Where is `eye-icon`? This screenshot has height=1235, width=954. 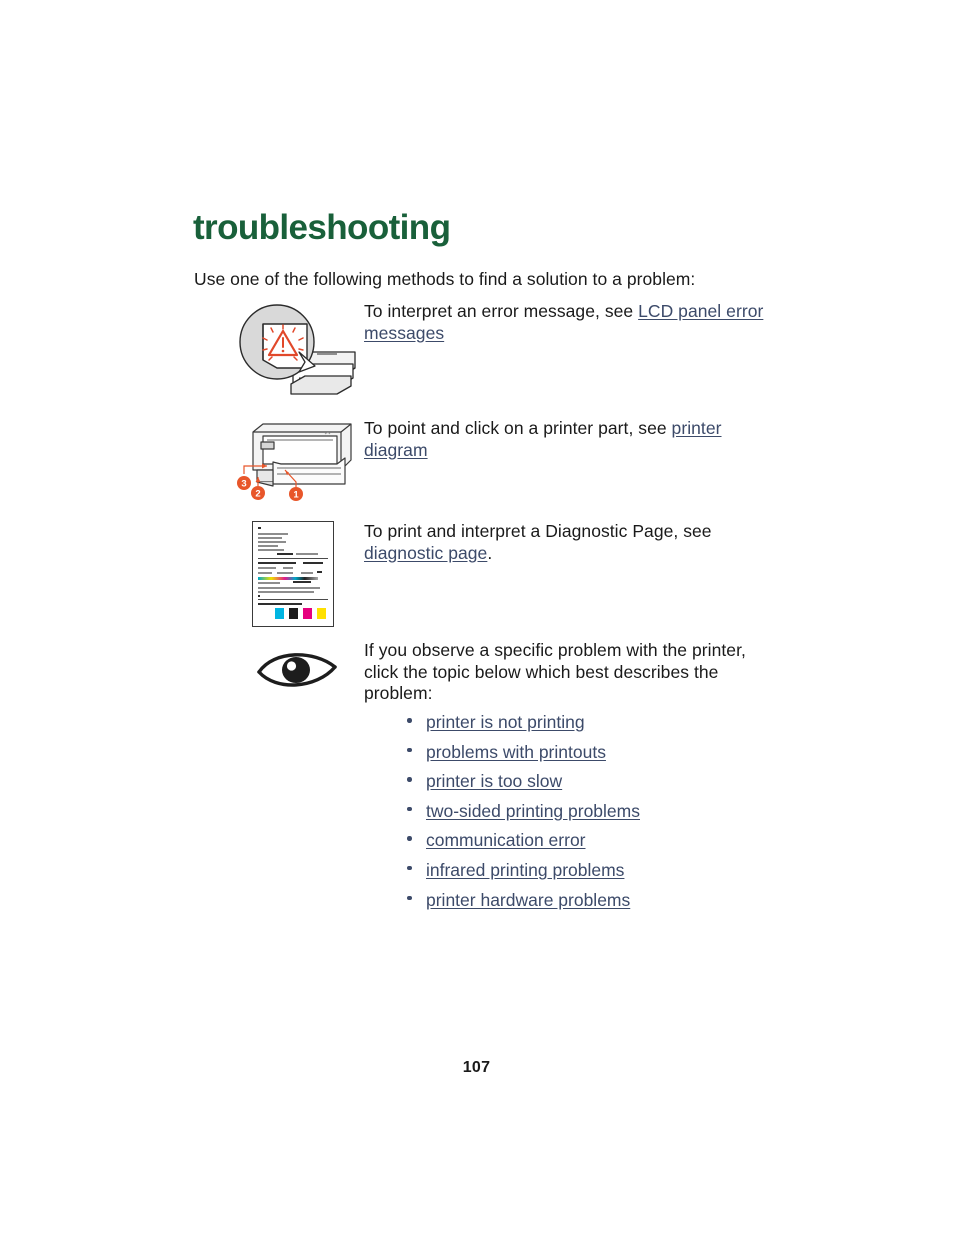 eye-icon is located at coordinates (298, 668).